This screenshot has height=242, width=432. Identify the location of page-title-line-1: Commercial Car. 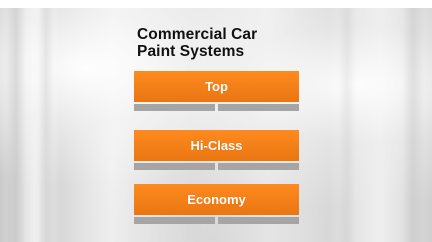
(197, 34).